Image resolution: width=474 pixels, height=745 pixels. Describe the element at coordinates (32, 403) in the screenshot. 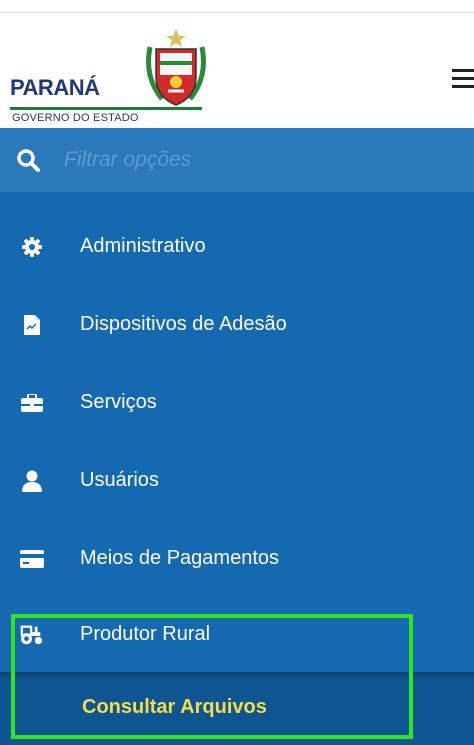

I see `toolbox-icon` at that location.